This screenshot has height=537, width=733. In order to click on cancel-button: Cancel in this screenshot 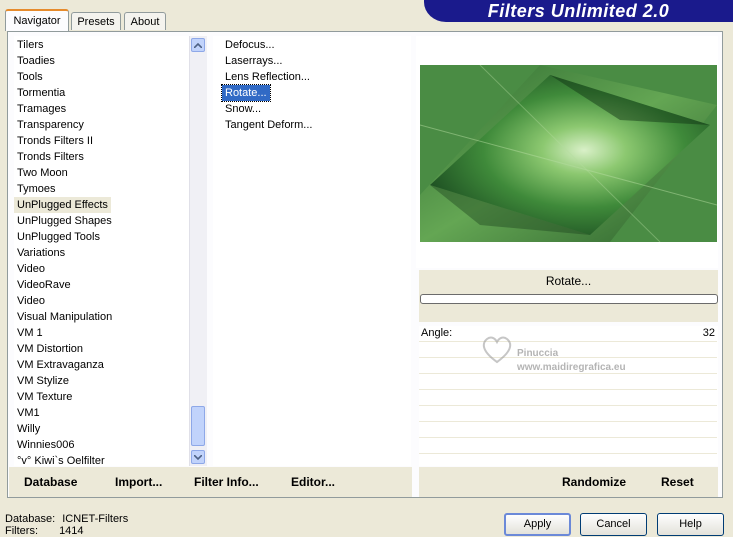, I will do `click(613, 524)`.